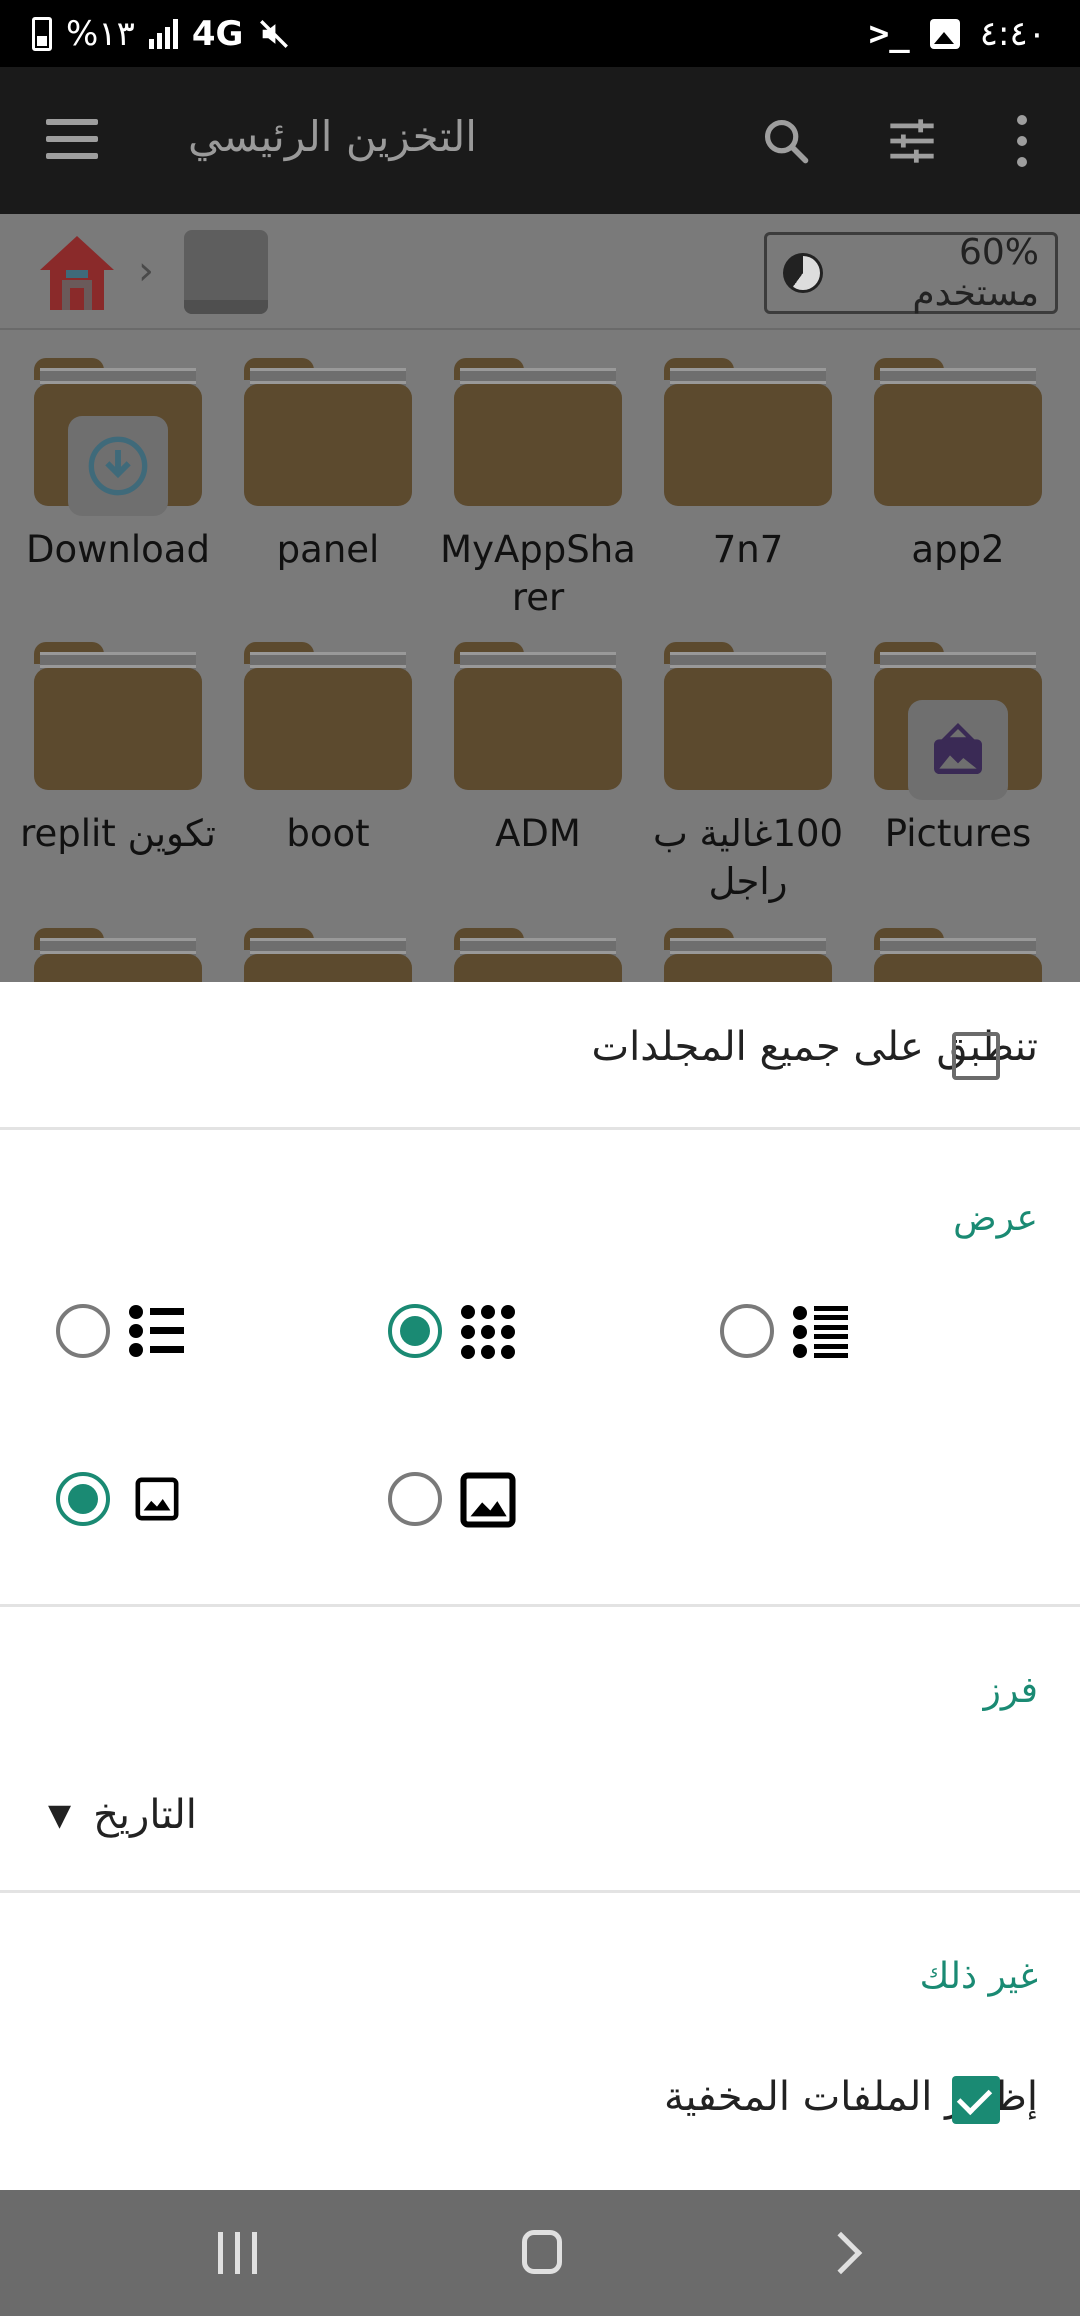 Image resolution: width=1080 pixels, height=2316 pixels. What do you see at coordinates (488, 1500) in the screenshot?
I see `large-thumbnail-icon` at bounding box center [488, 1500].